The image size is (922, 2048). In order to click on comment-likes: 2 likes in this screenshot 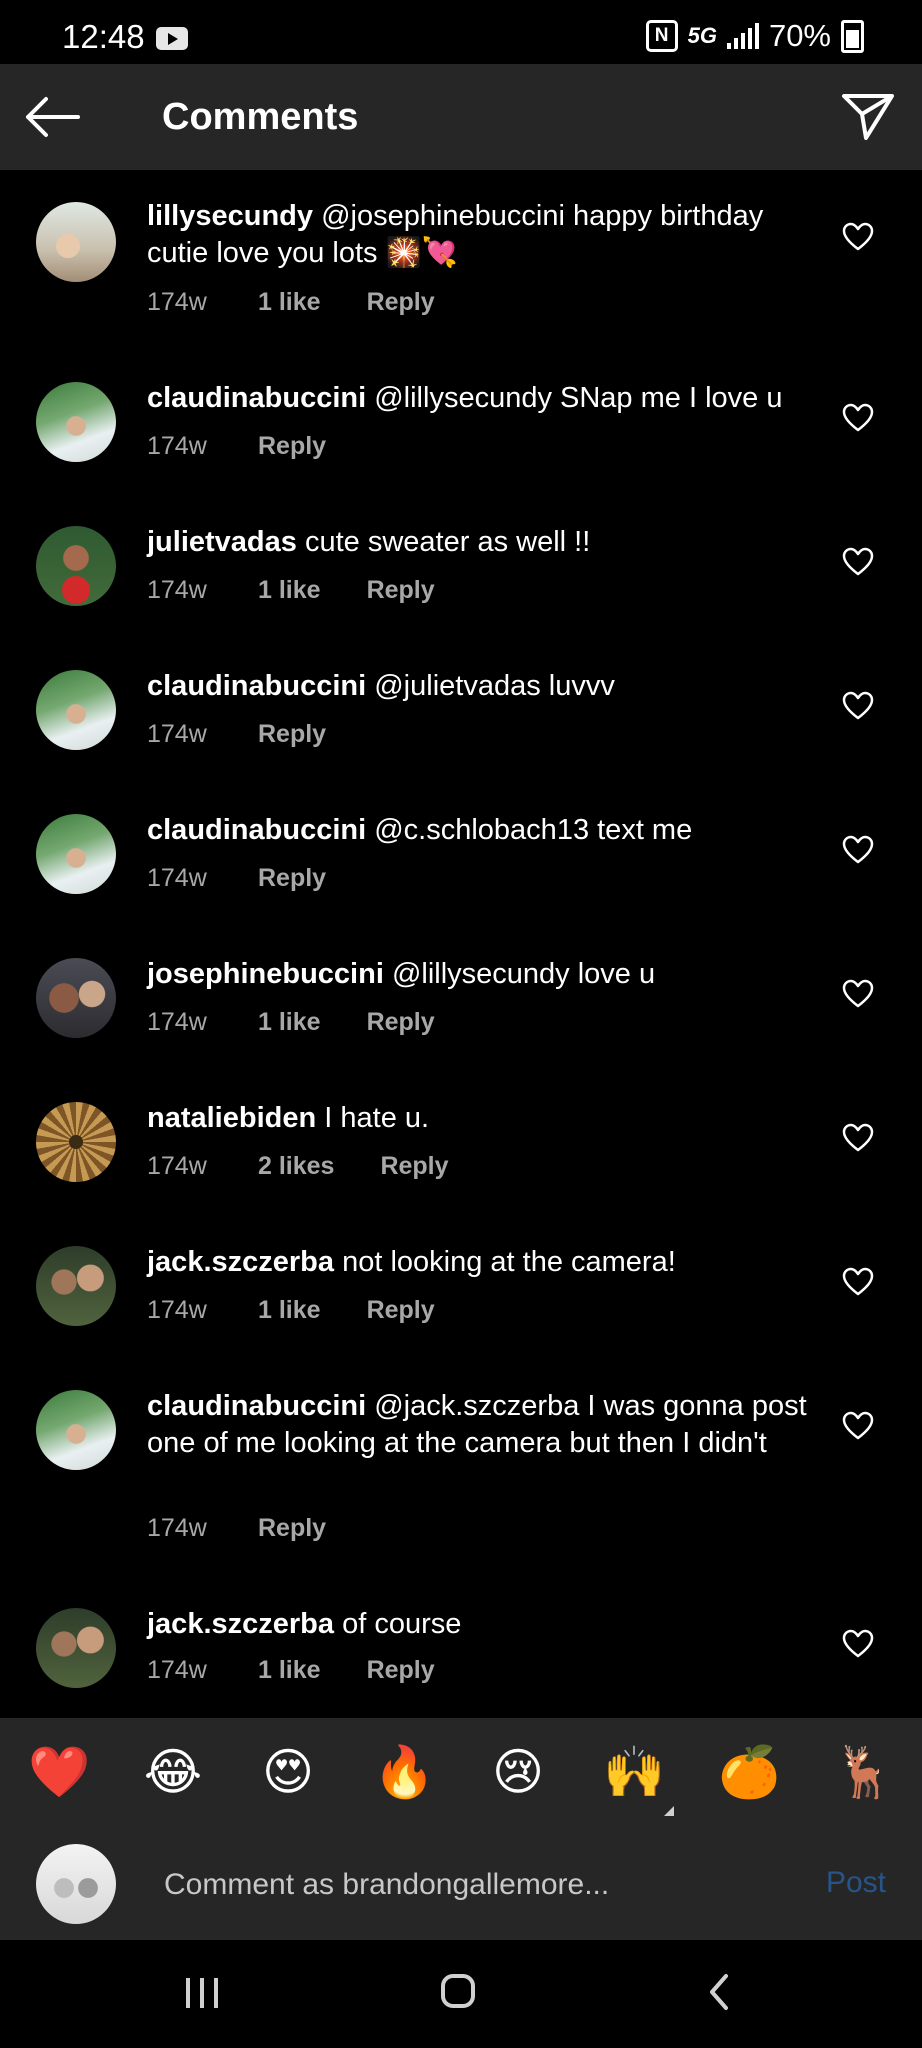, I will do `click(296, 1166)`.